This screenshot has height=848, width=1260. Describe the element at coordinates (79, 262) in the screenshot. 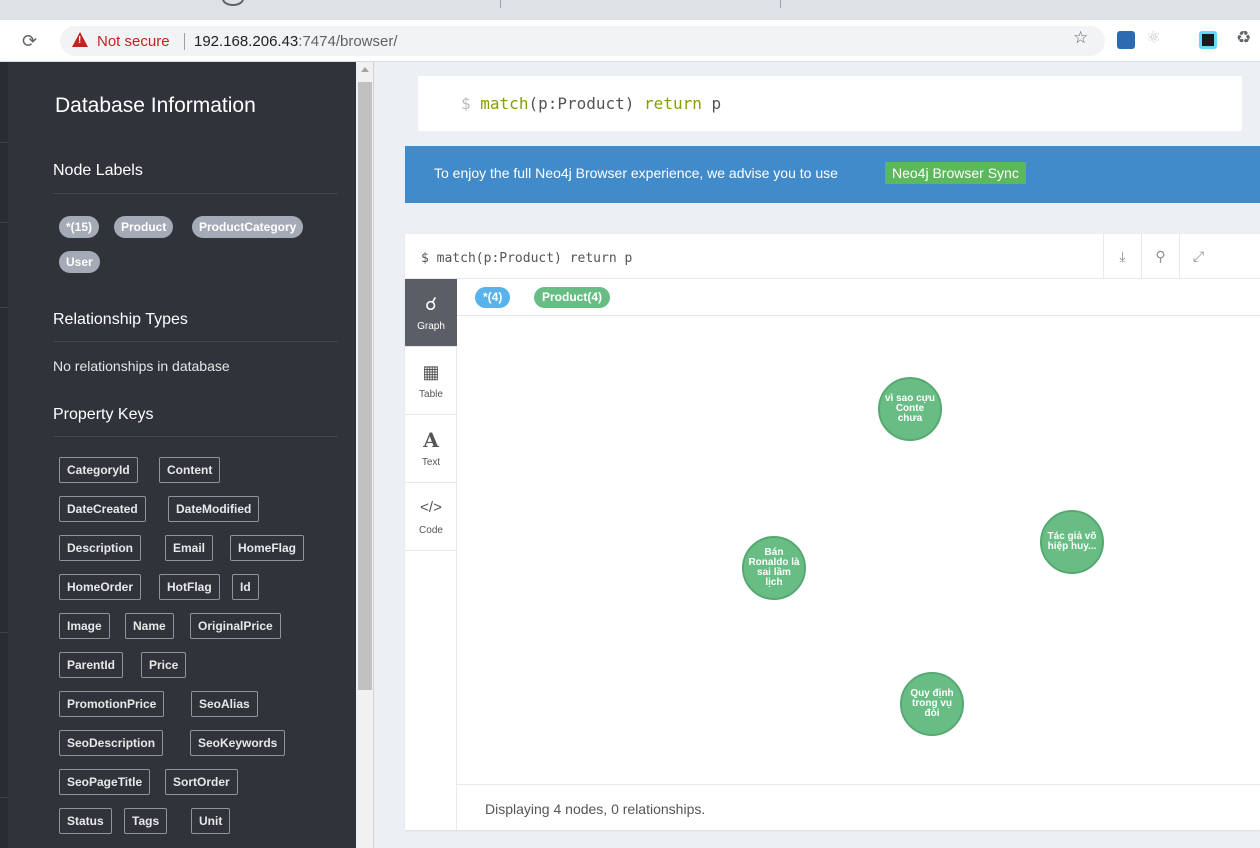

I see `node-label-user: User` at that location.